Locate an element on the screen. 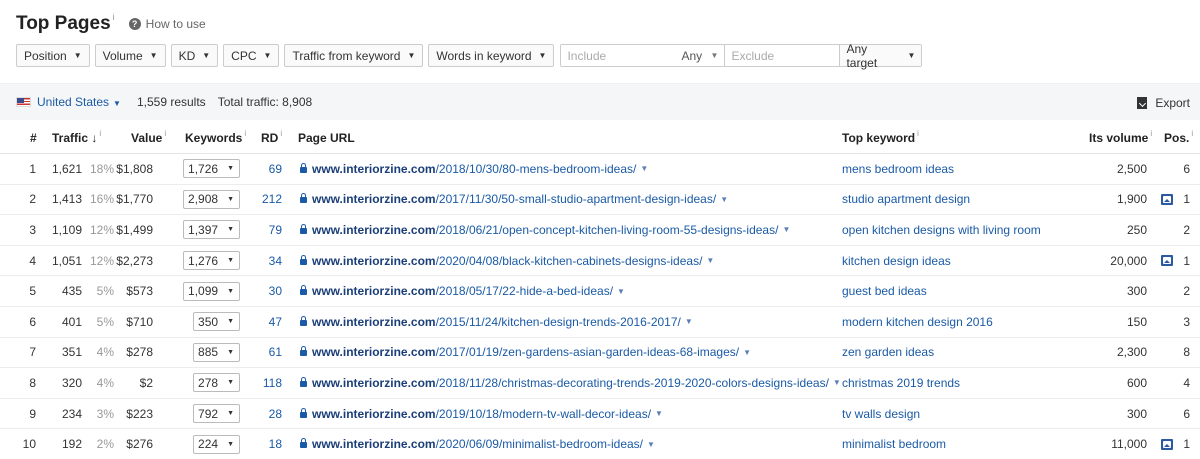 This screenshot has height=459, width=1200. keywords-dropdown: 278 ▼ is located at coordinates (216, 383).